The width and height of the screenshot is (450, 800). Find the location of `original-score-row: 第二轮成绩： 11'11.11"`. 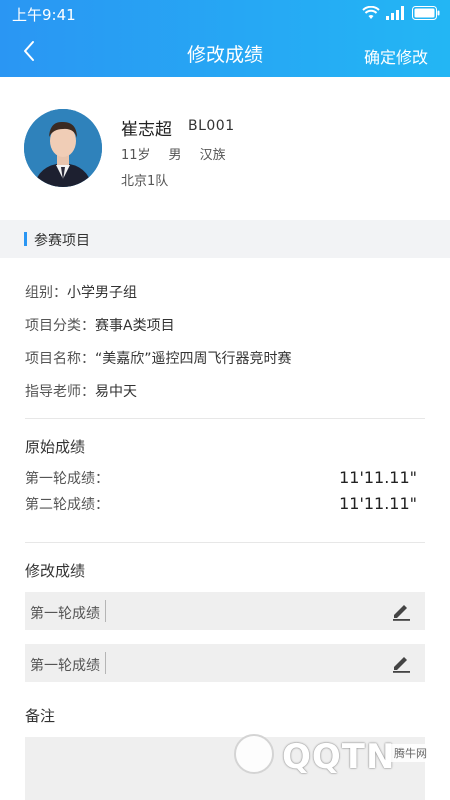

original-score-row: 第二轮成绩： 11'11.11" is located at coordinates (221, 504).